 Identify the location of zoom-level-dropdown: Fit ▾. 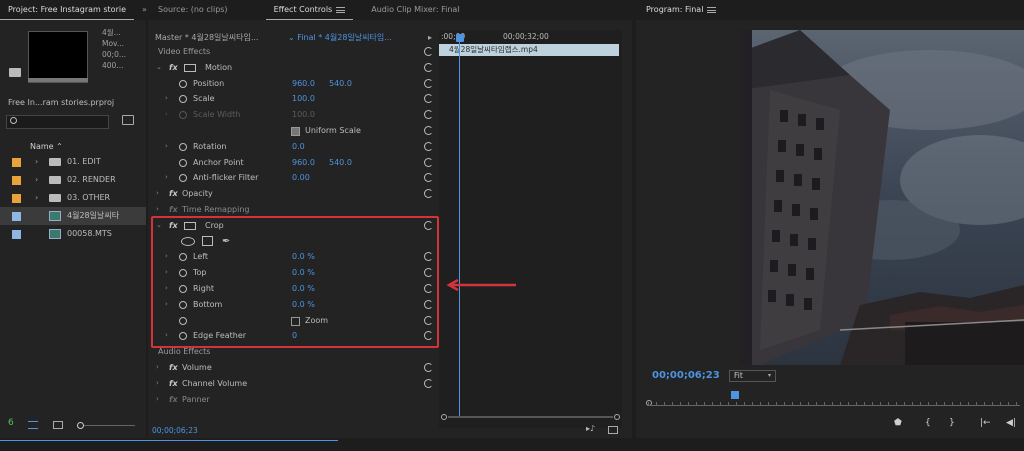
(752, 376).